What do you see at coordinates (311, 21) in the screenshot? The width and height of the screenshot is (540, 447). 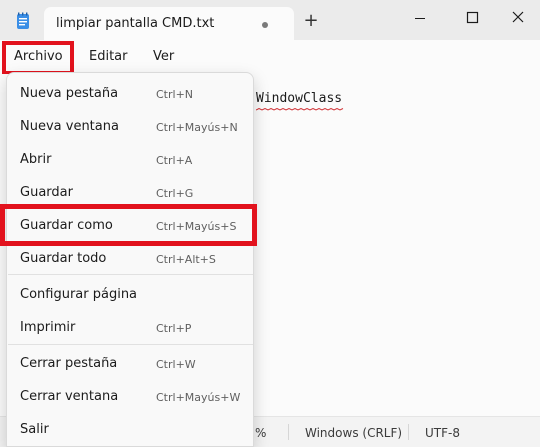 I see `new-tab-button: +` at bounding box center [311, 21].